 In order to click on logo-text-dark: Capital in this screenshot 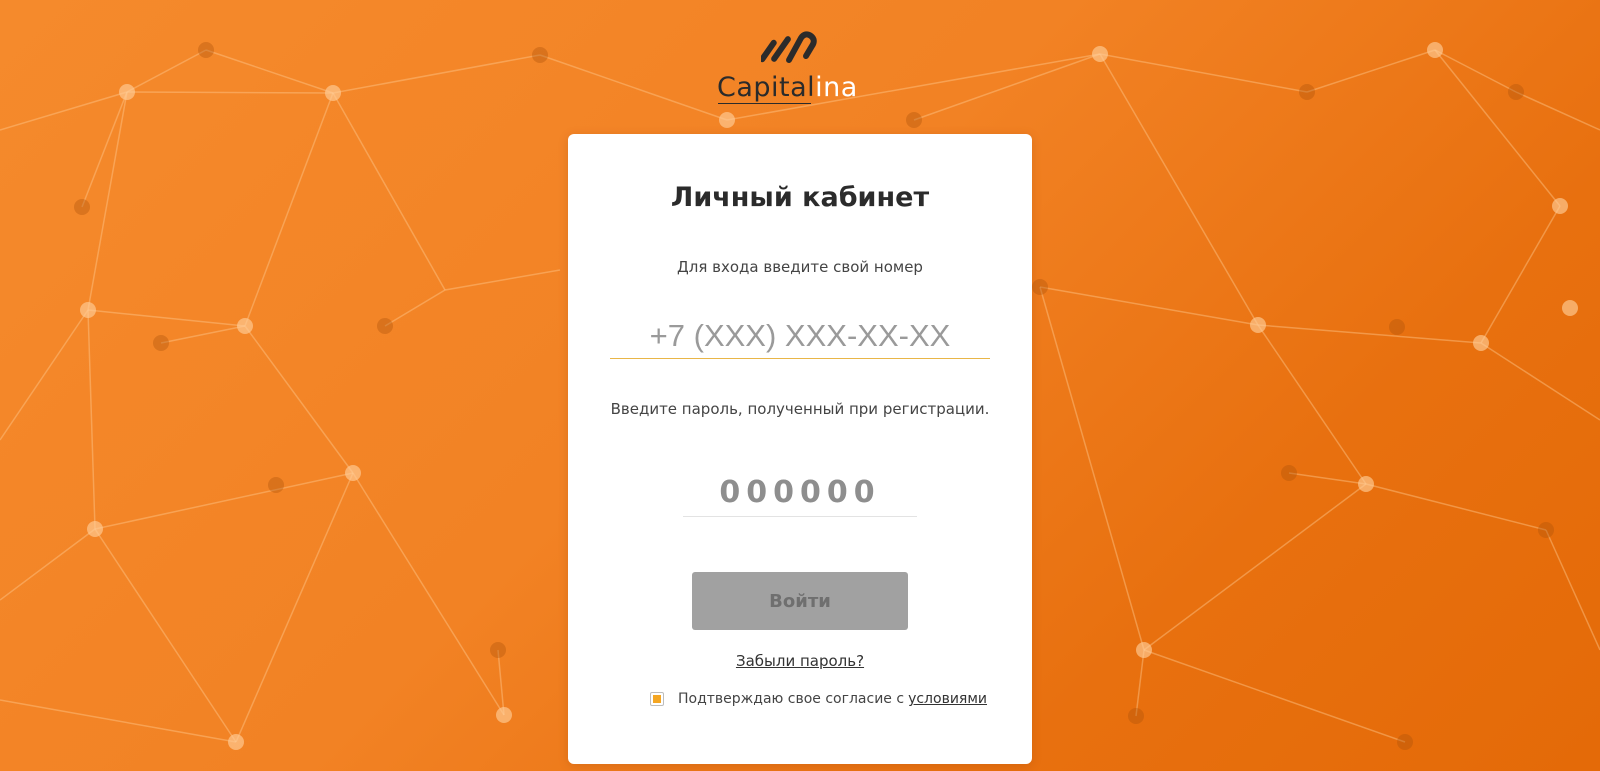, I will do `click(766, 87)`.